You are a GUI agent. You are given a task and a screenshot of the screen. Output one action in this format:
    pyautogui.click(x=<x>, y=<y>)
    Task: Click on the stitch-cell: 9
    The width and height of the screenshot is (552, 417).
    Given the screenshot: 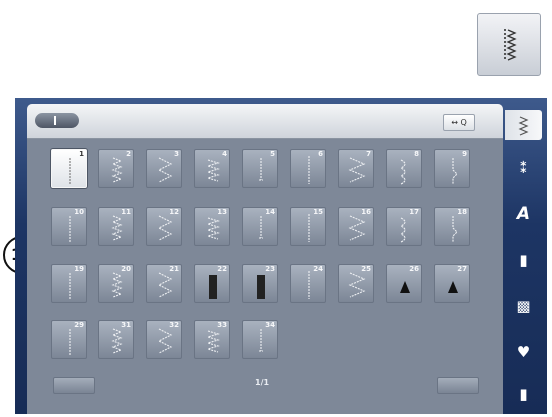 What is the action you would take?
    pyautogui.click(x=452, y=168)
    